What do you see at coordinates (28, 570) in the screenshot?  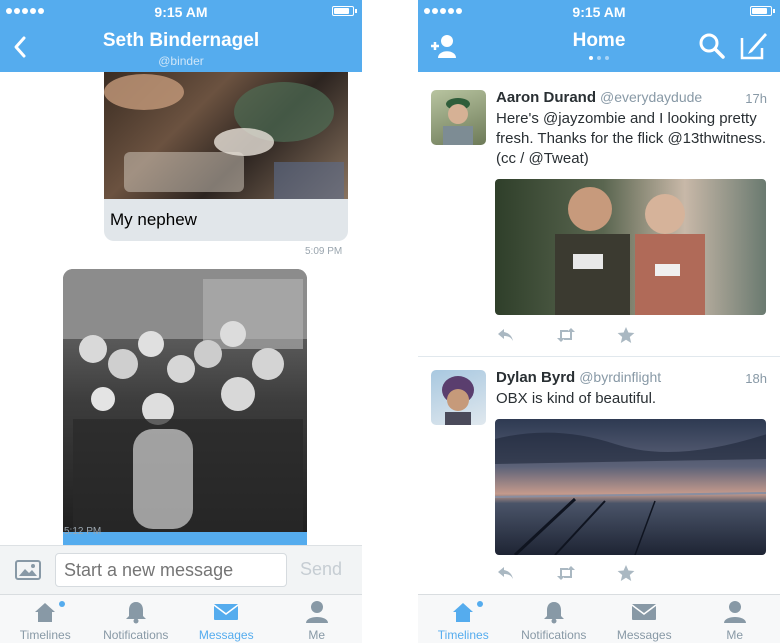 I see `photo-icon` at bounding box center [28, 570].